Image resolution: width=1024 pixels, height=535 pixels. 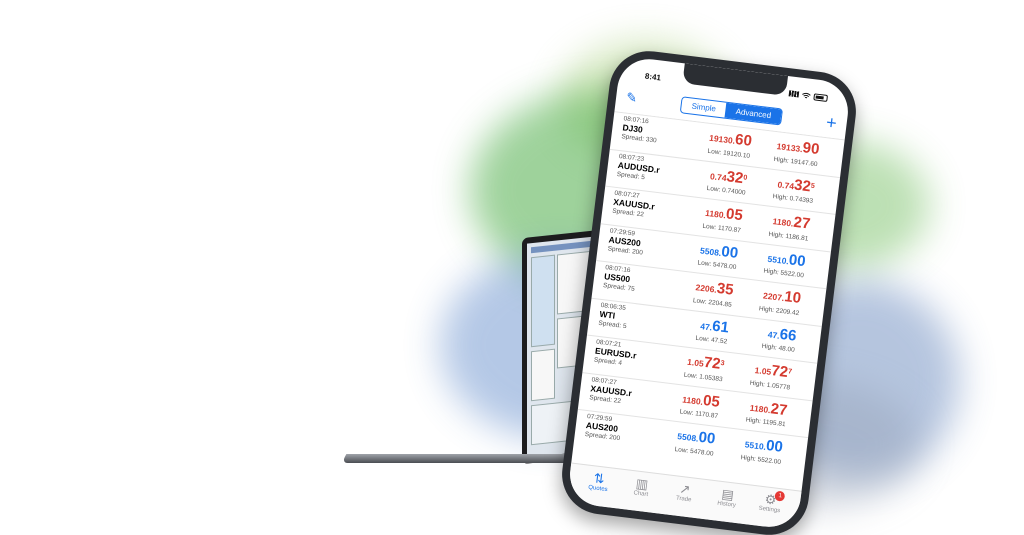 I want to click on wifi-icon, so click(x=806, y=95).